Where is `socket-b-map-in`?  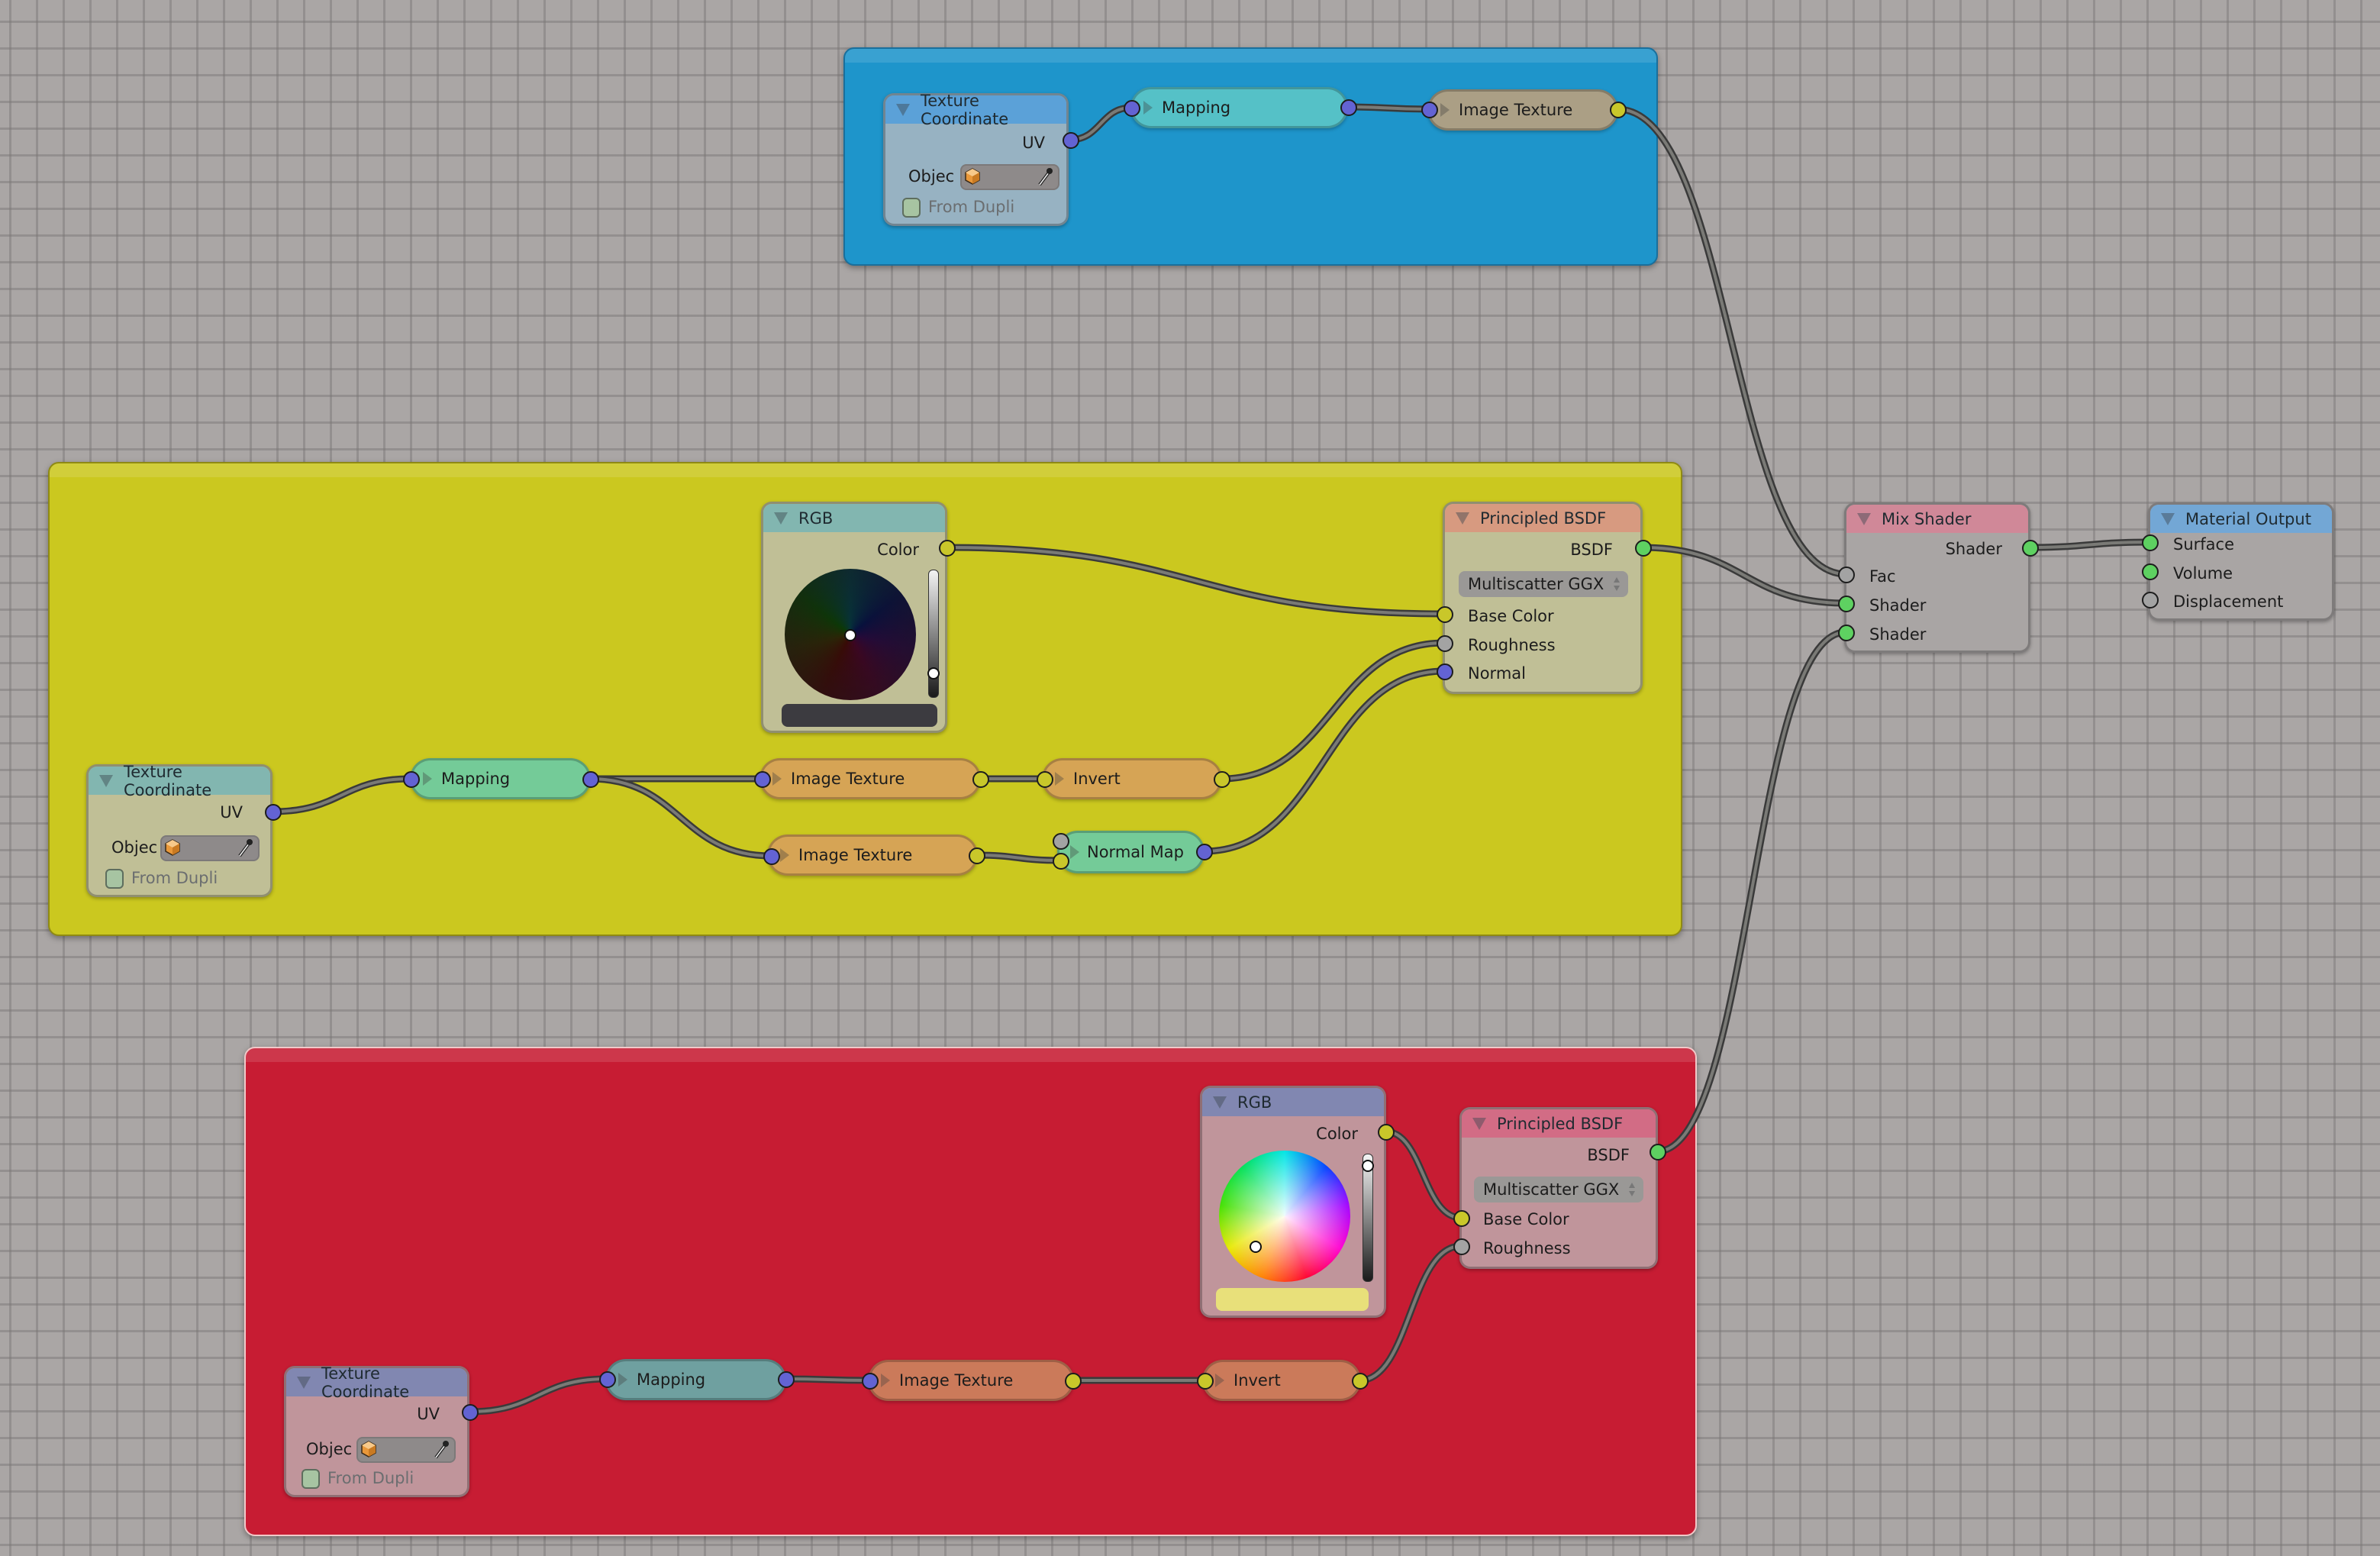
socket-b-map-in is located at coordinates (1132, 108).